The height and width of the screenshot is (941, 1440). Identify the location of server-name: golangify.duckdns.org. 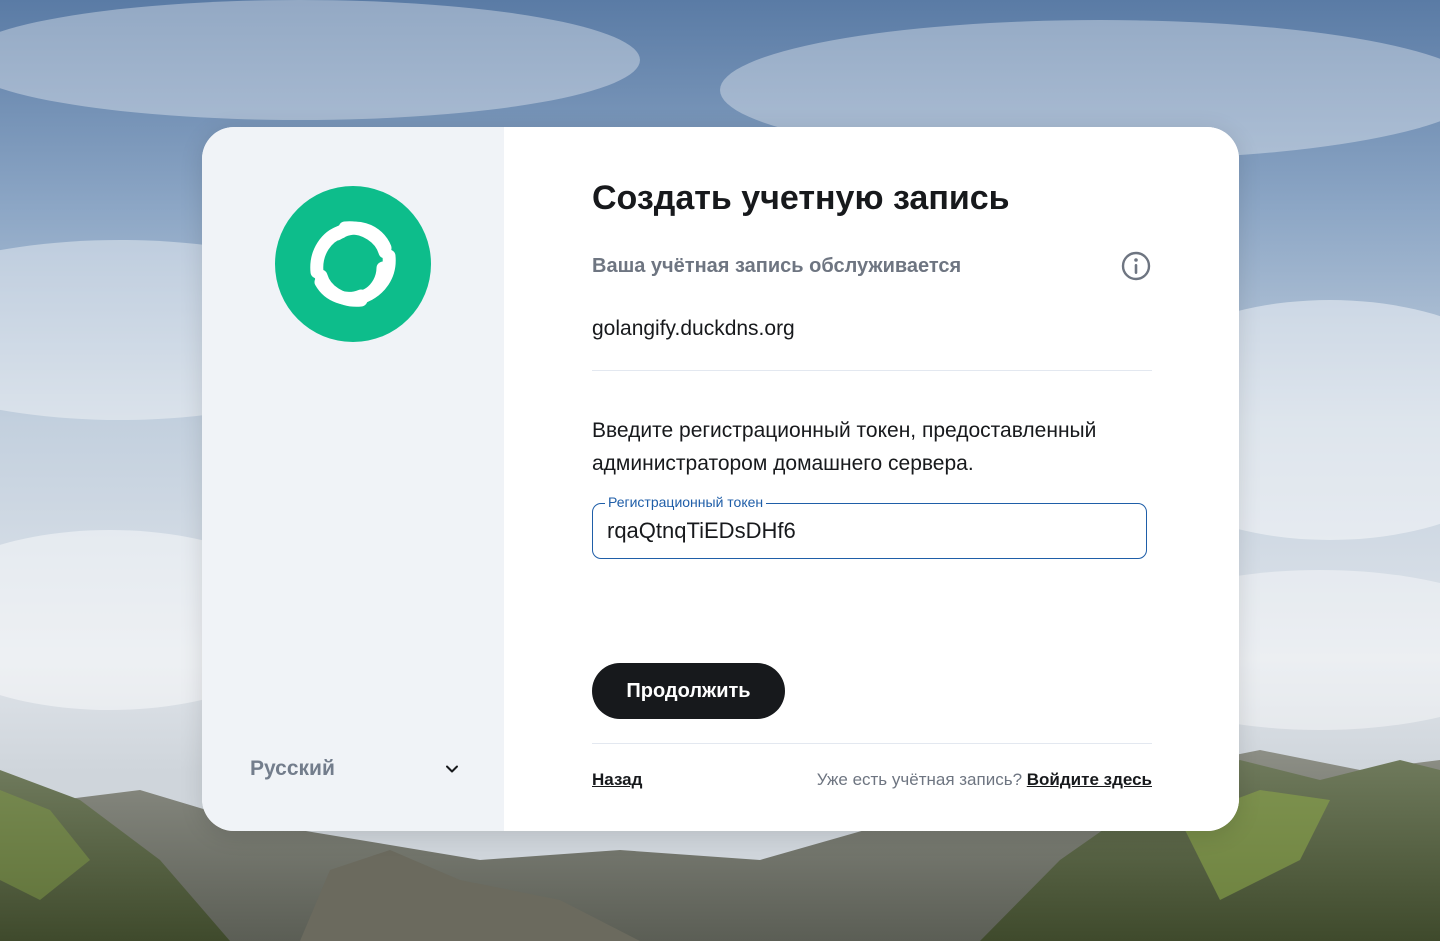
(693, 328).